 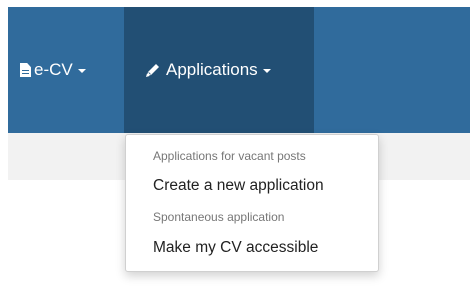 I want to click on menu-header-vacant-posts: Applications for vacant posts, so click(x=229, y=156).